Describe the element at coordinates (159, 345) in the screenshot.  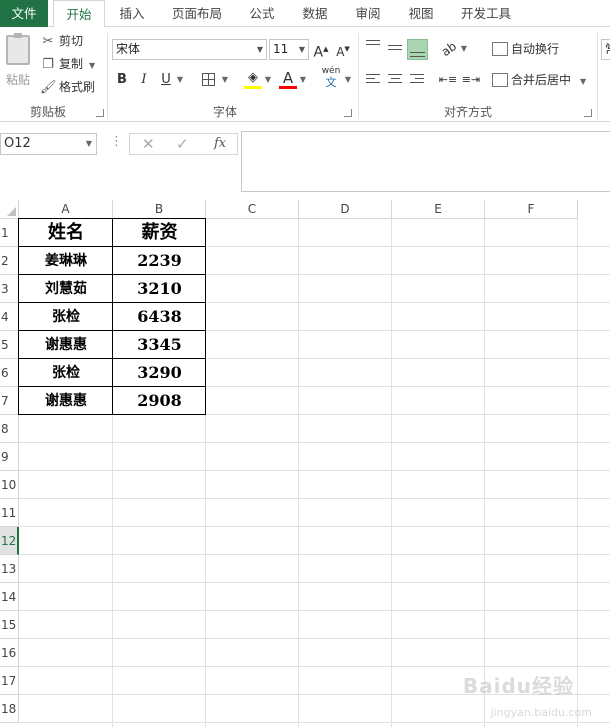
I see `cell-salary: 3345` at that location.